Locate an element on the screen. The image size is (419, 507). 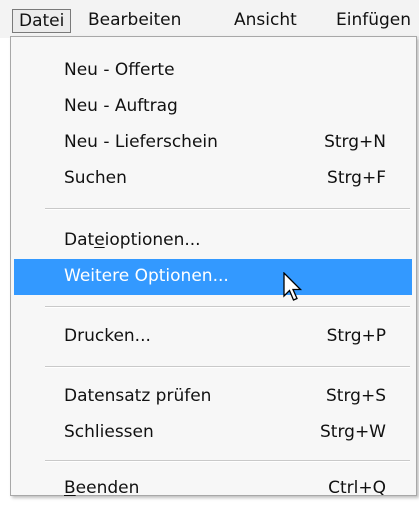
access-key-letter: B is located at coordinates (70, 488).